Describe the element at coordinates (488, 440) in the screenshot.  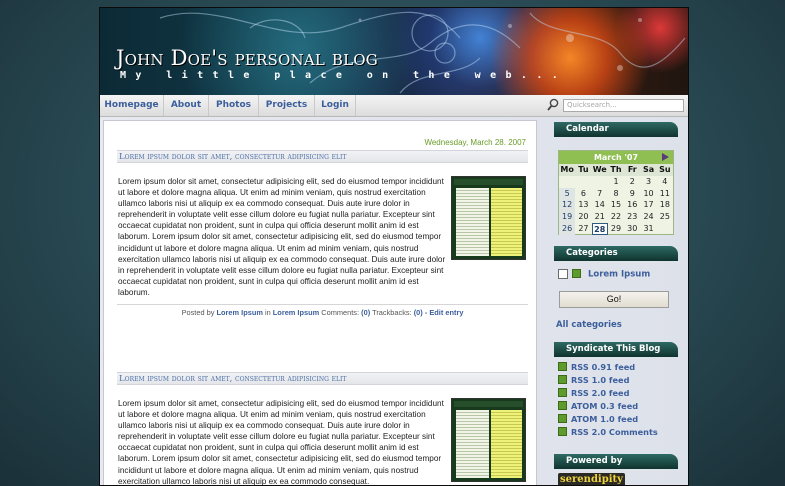
I see `entry-image` at that location.